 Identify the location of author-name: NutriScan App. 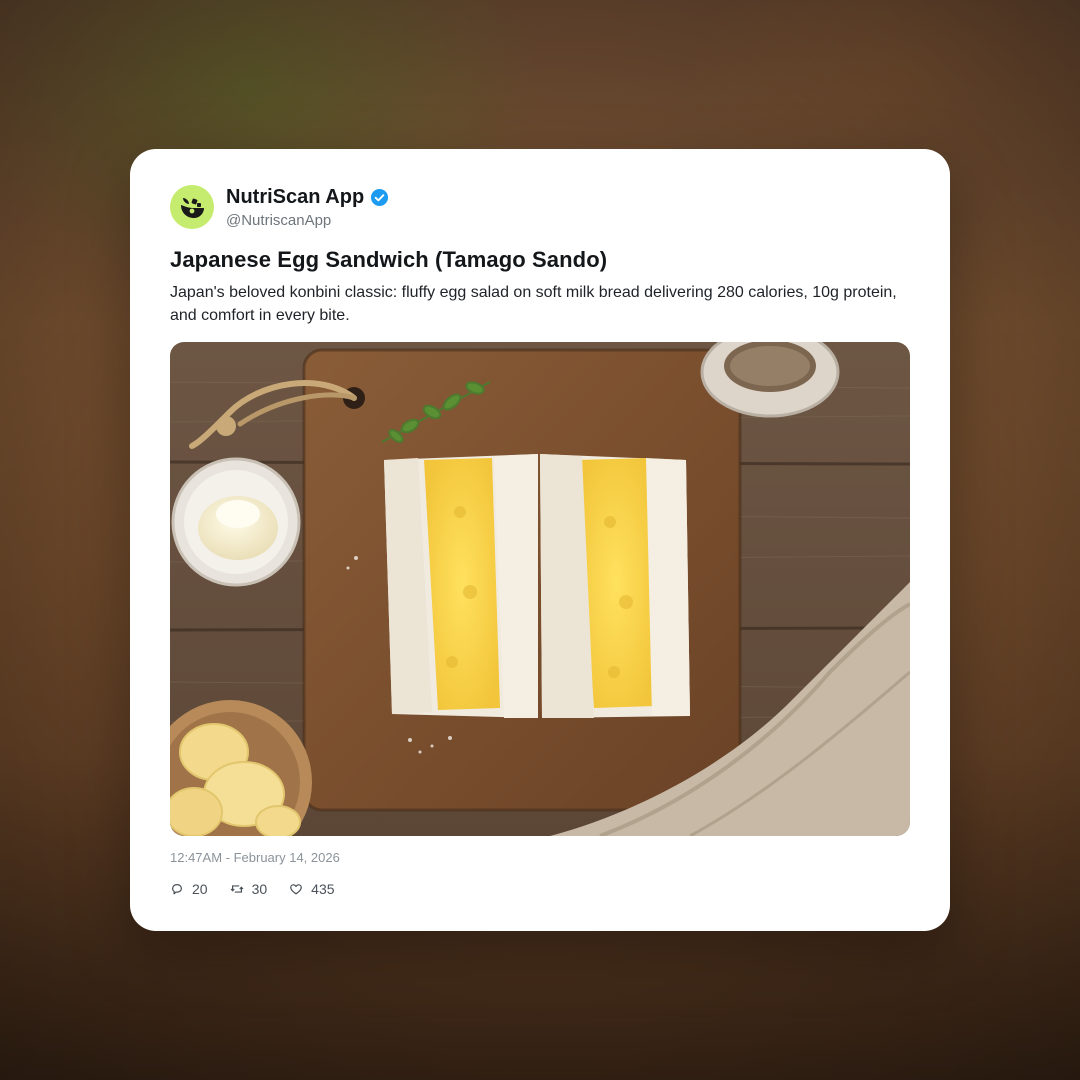
(295, 197).